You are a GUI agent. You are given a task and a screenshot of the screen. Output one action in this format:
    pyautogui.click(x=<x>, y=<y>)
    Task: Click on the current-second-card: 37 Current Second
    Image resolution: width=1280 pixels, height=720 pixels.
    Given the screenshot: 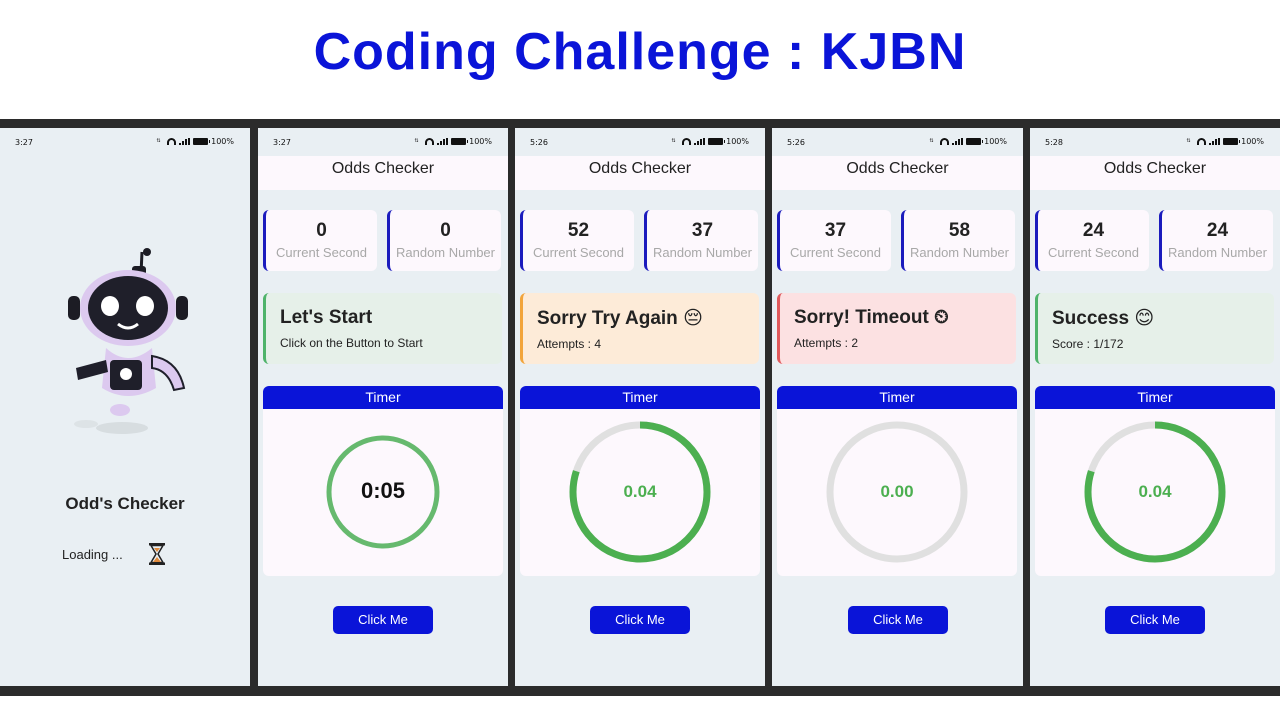 What is the action you would take?
    pyautogui.click(x=834, y=240)
    